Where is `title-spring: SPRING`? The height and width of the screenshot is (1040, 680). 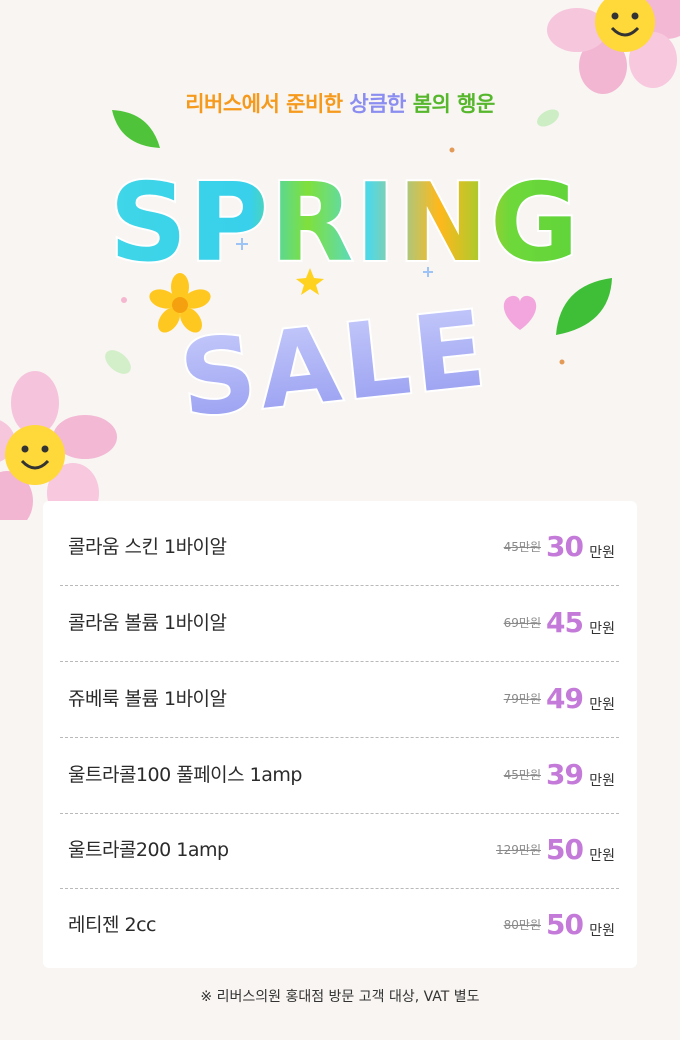
title-spring: SPRING is located at coordinates (344, 223).